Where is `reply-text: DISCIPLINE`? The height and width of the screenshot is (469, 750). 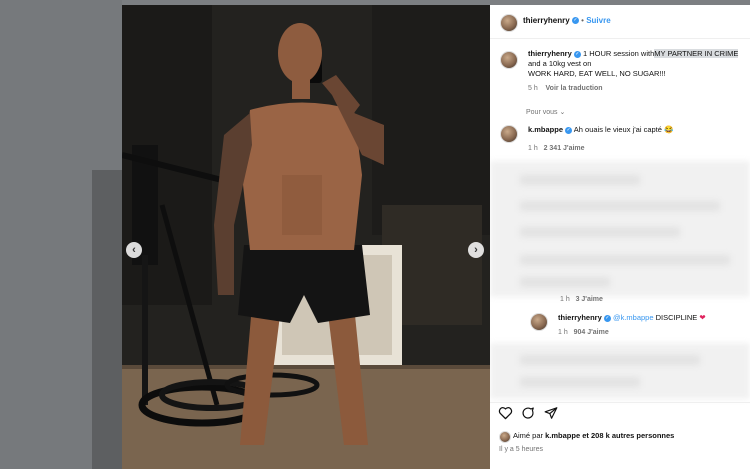 reply-text: DISCIPLINE is located at coordinates (676, 317).